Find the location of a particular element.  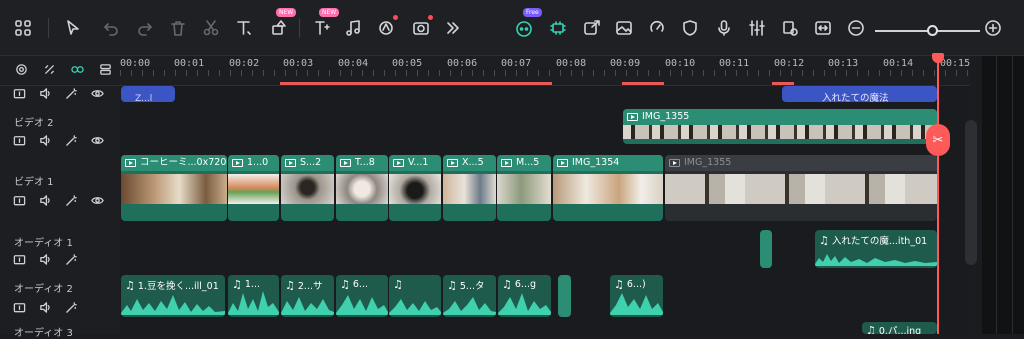

camera-icon is located at coordinates (421, 28).